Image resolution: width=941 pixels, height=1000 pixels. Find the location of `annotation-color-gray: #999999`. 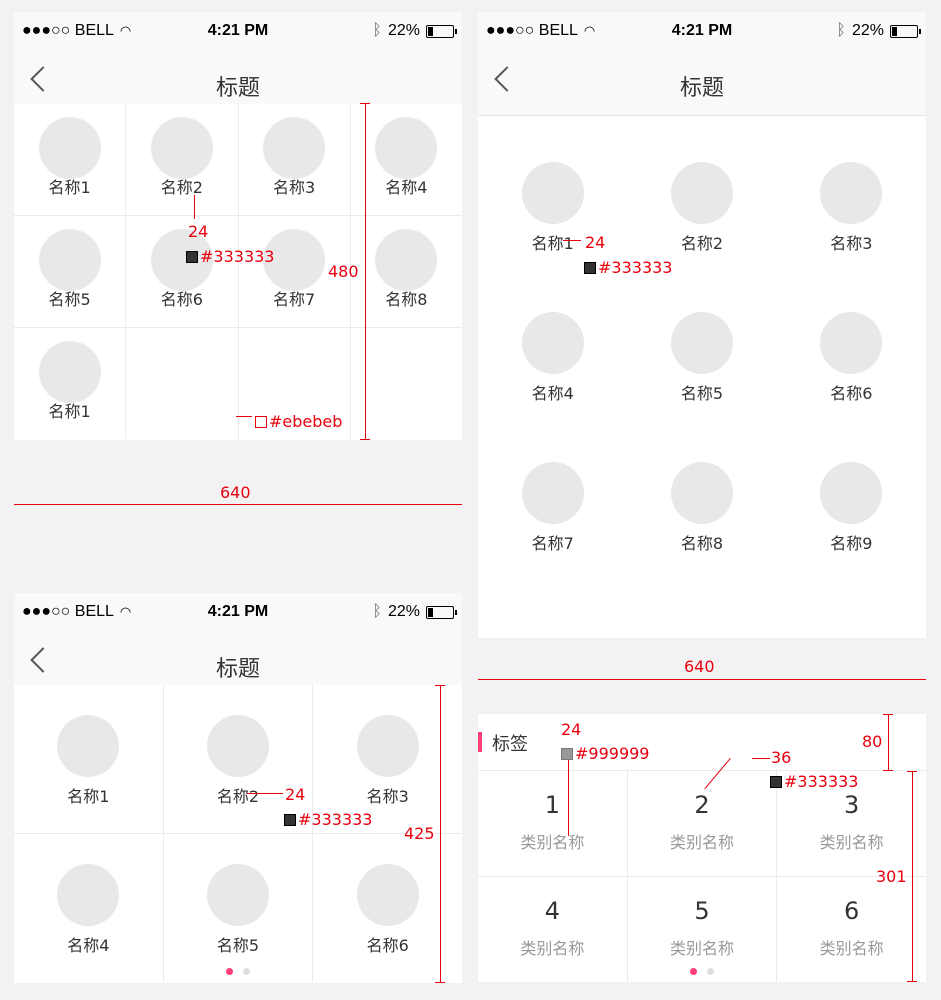

annotation-color-gray: #999999 is located at coordinates (605, 753).